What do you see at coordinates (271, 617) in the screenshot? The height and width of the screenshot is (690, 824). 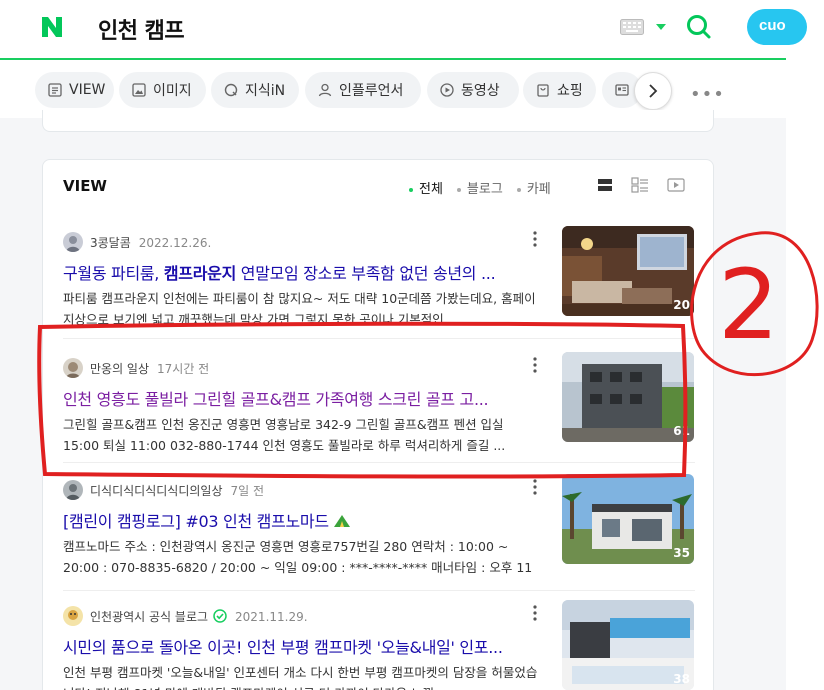 I see `post-date: 2021.11.29.` at bounding box center [271, 617].